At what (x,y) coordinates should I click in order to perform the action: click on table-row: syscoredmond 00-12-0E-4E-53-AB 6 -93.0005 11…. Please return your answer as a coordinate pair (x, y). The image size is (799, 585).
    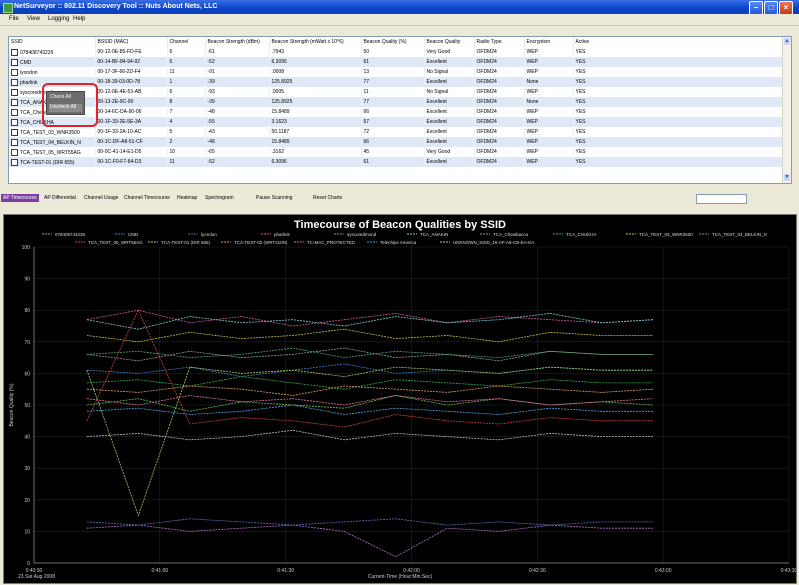
    Looking at the image, I should click on (396, 92).